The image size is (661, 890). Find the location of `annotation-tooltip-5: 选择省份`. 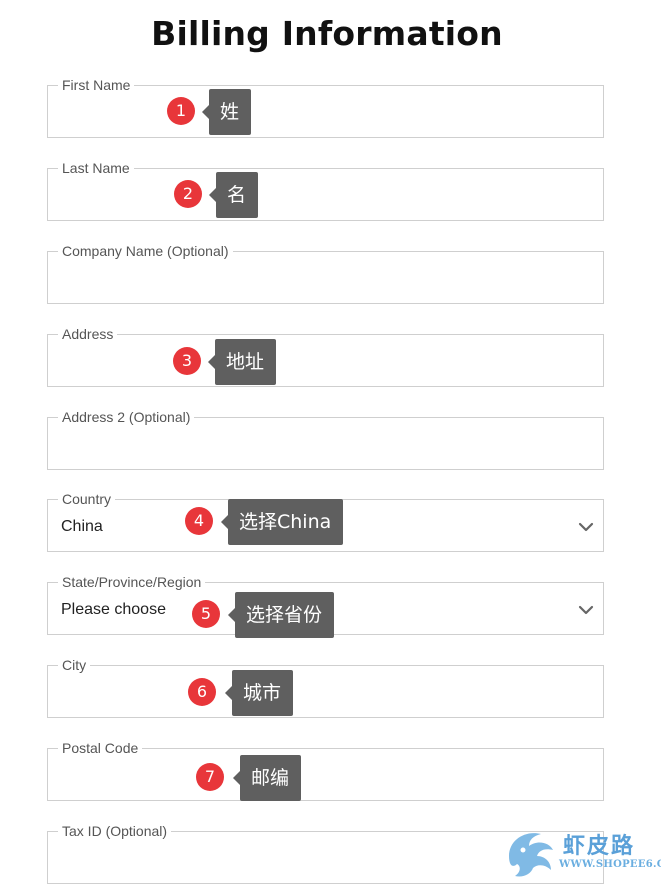

annotation-tooltip-5: 选择省份 is located at coordinates (281, 615).